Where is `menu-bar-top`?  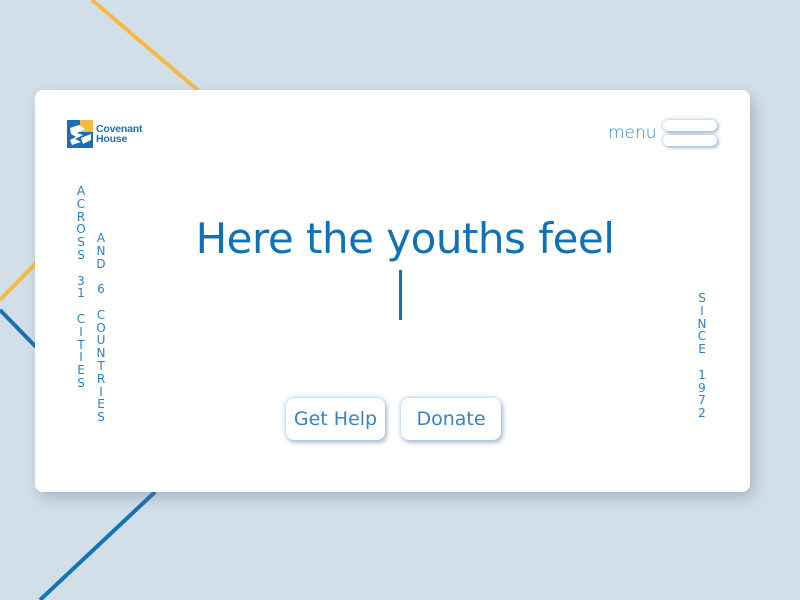
menu-bar-top is located at coordinates (689, 125).